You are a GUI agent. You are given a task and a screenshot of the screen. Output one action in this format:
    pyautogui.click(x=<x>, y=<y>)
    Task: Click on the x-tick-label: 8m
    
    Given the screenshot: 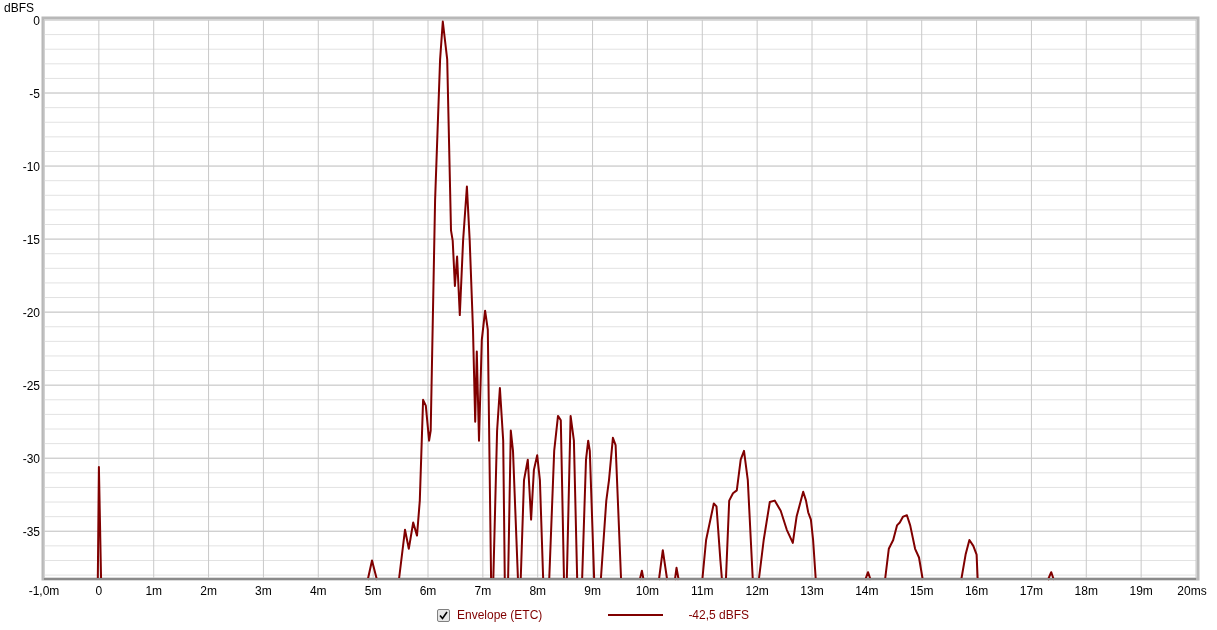 What is the action you would take?
    pyautogui.click(x=538, y=591)
    